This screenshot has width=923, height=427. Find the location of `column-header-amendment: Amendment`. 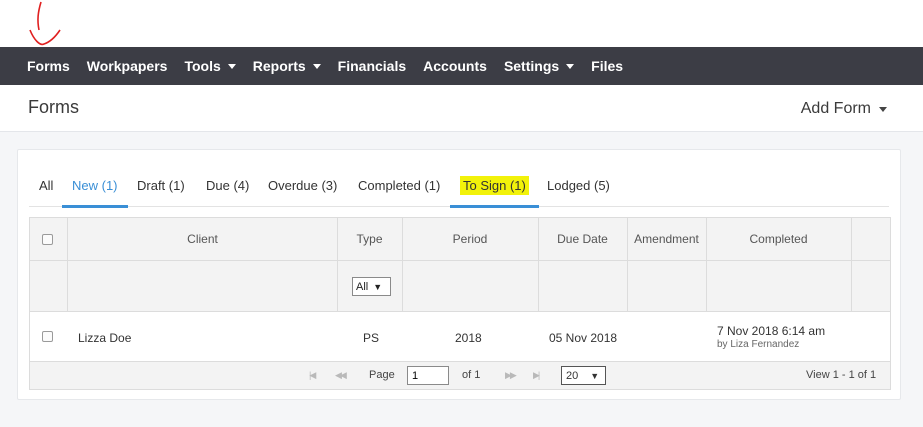

column-header-amendment: Amendment is located at coordinates (666, 239).